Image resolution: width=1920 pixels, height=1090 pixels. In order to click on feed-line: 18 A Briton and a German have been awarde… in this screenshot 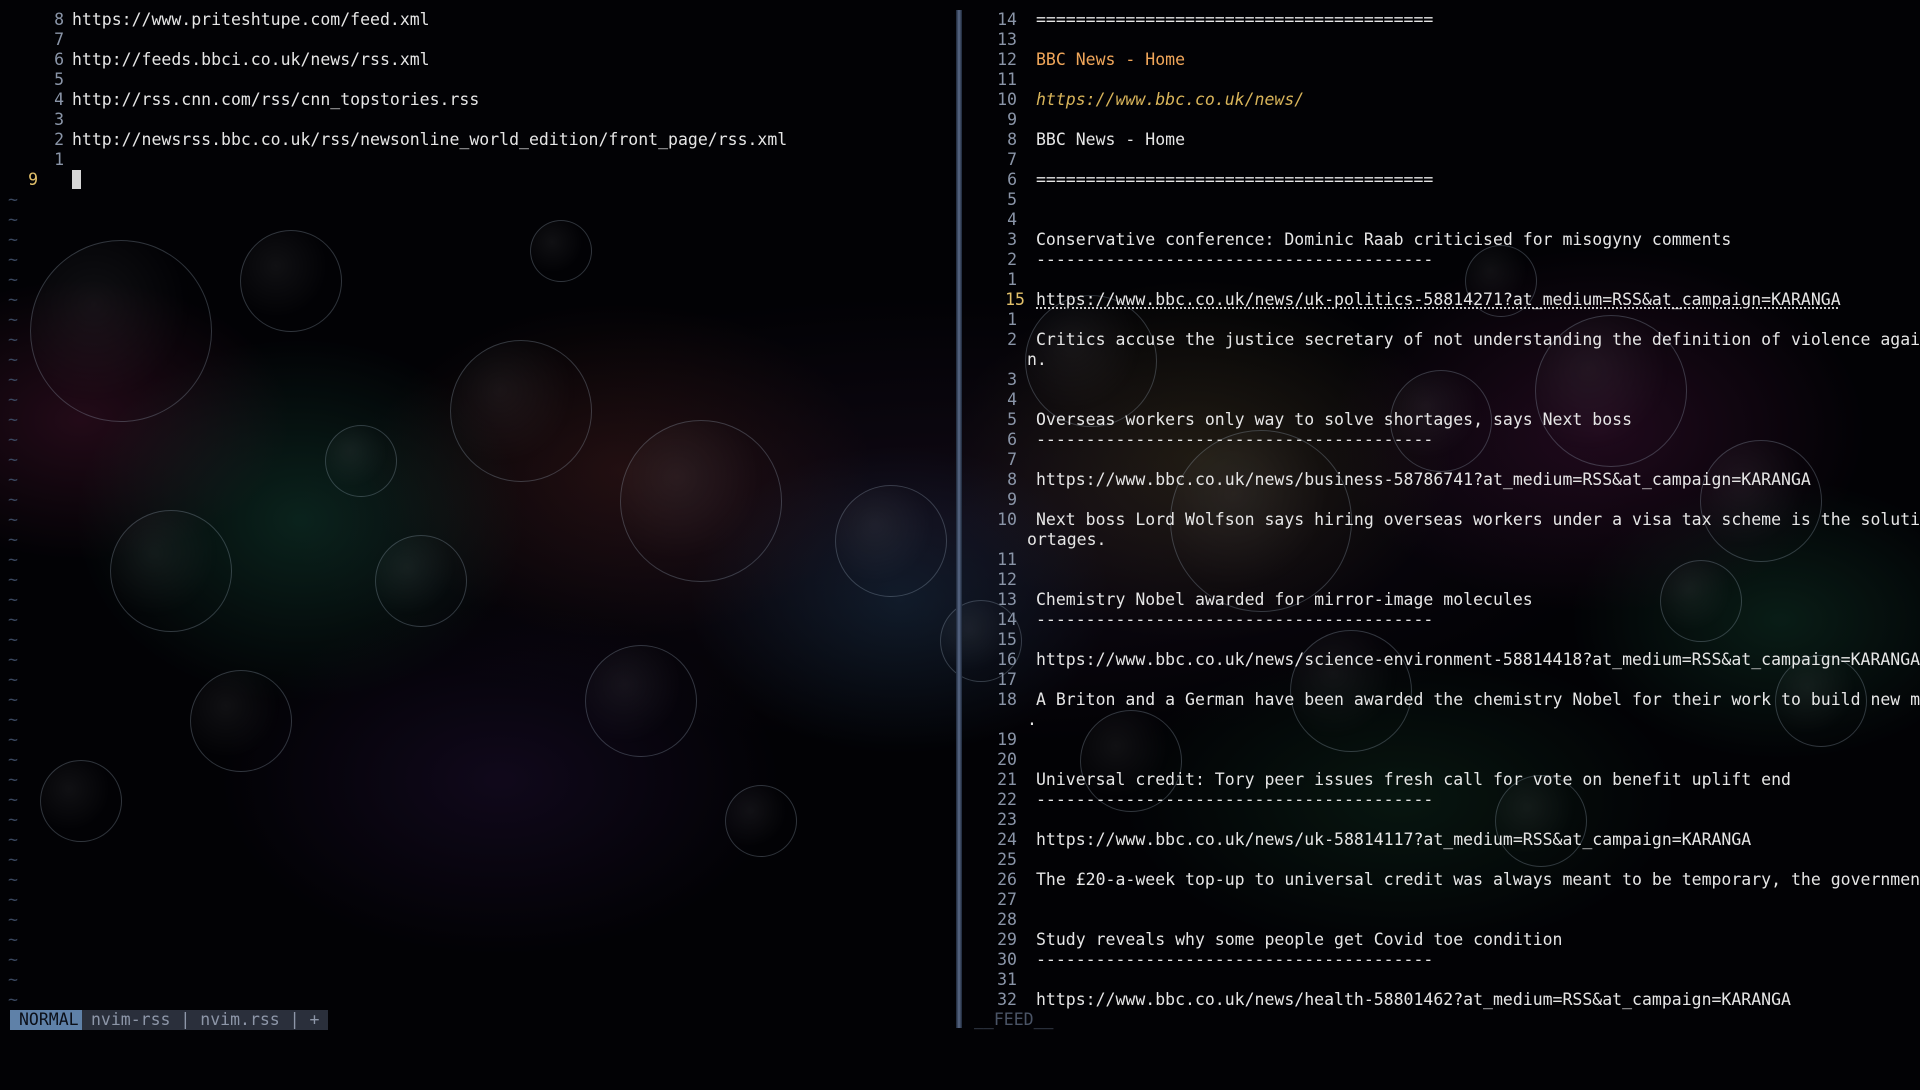, I will do `click(1447, 700)`.